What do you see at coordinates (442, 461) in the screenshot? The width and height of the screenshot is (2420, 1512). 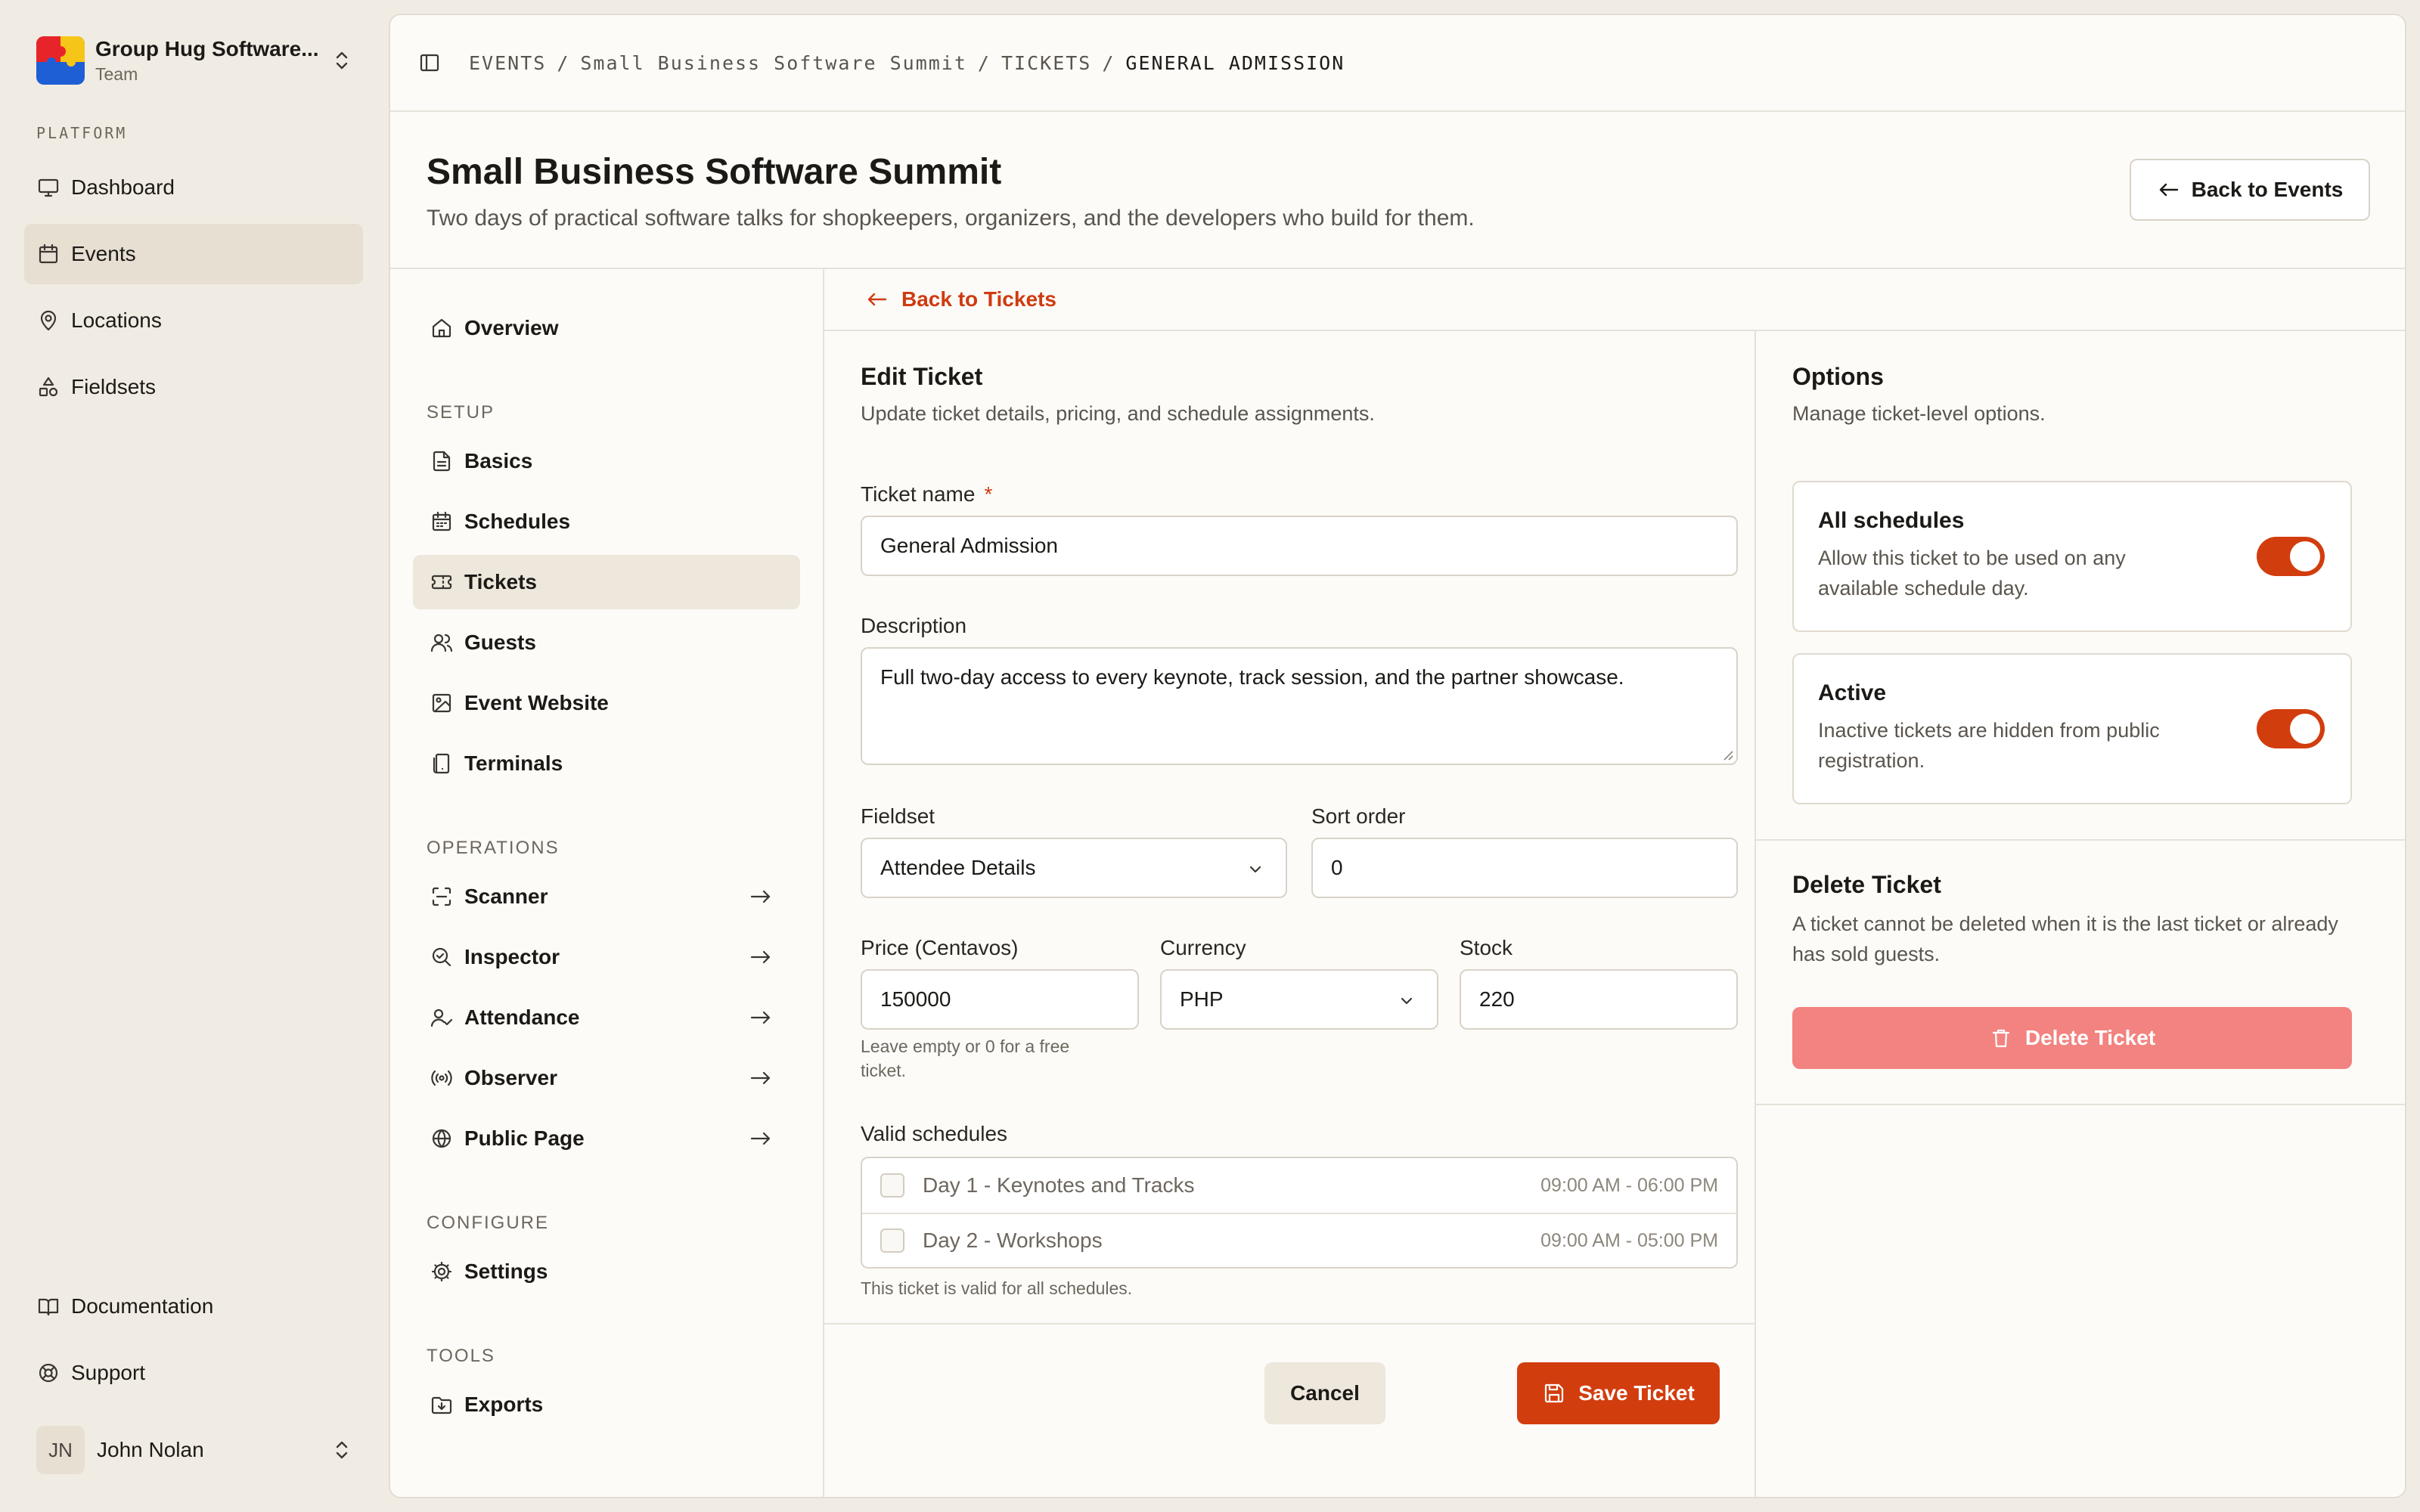 I see `file-text-icon` at bounding box center [442, 461].